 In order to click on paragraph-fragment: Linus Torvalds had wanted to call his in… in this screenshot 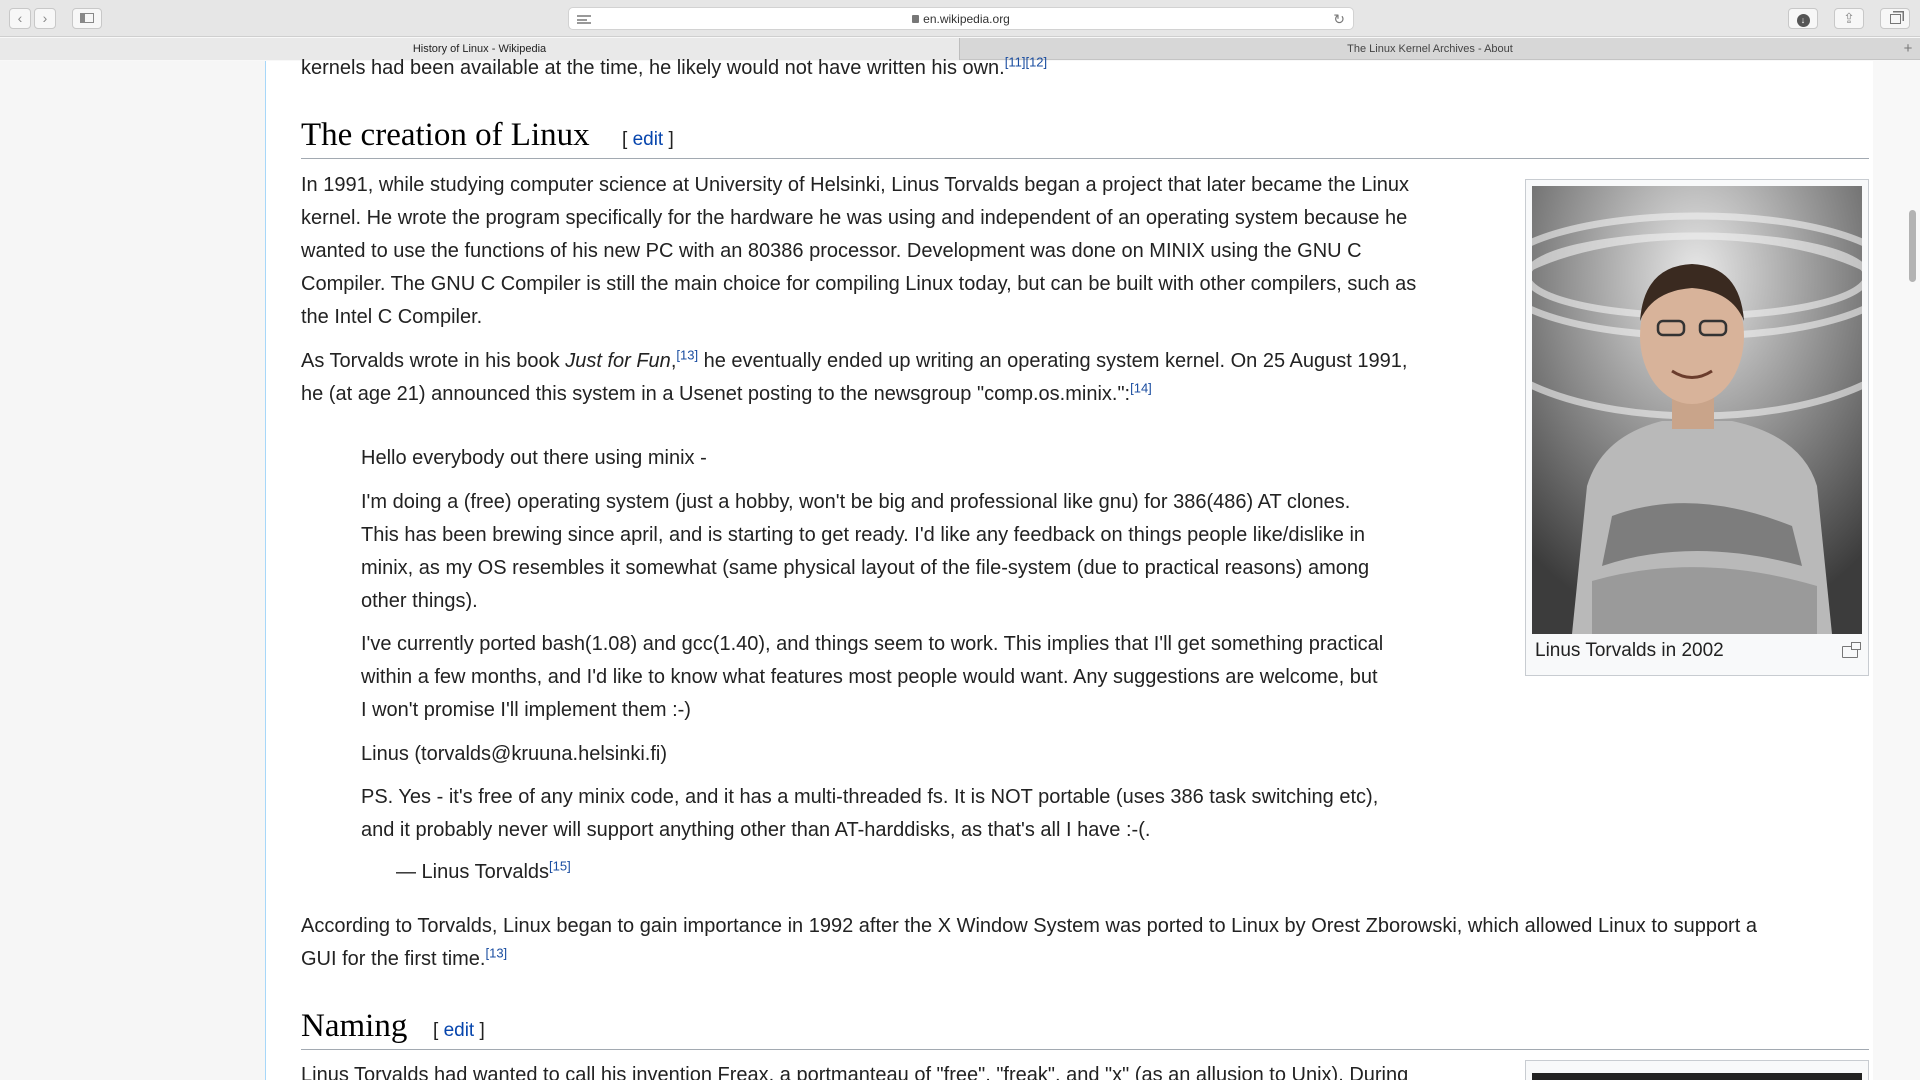, I will do `click(855, 1072)`.